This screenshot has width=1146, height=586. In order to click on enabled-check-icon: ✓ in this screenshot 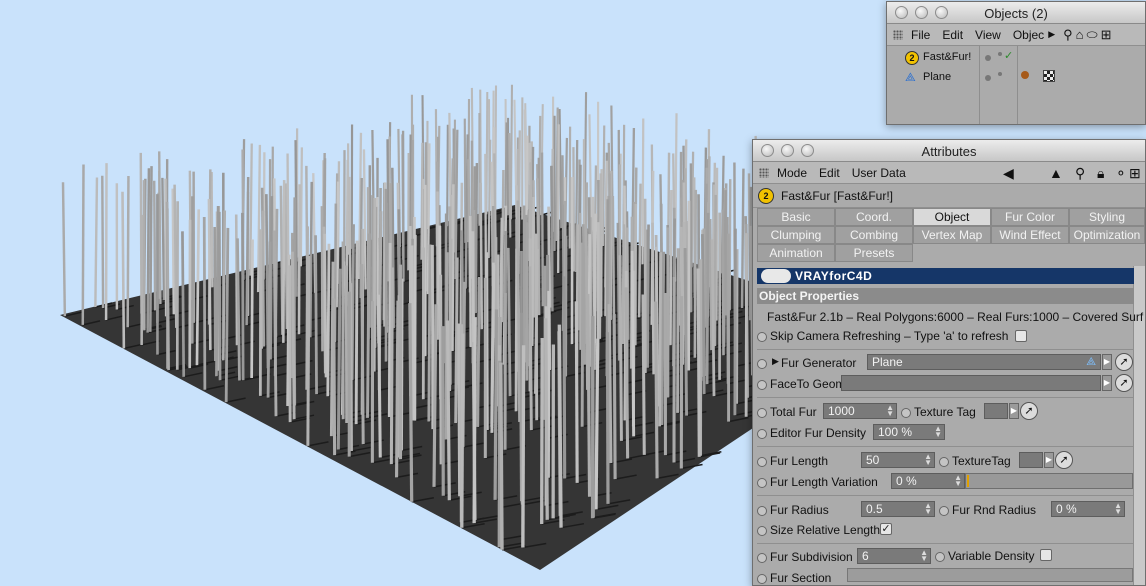, I will do `click(1008, 55)`.